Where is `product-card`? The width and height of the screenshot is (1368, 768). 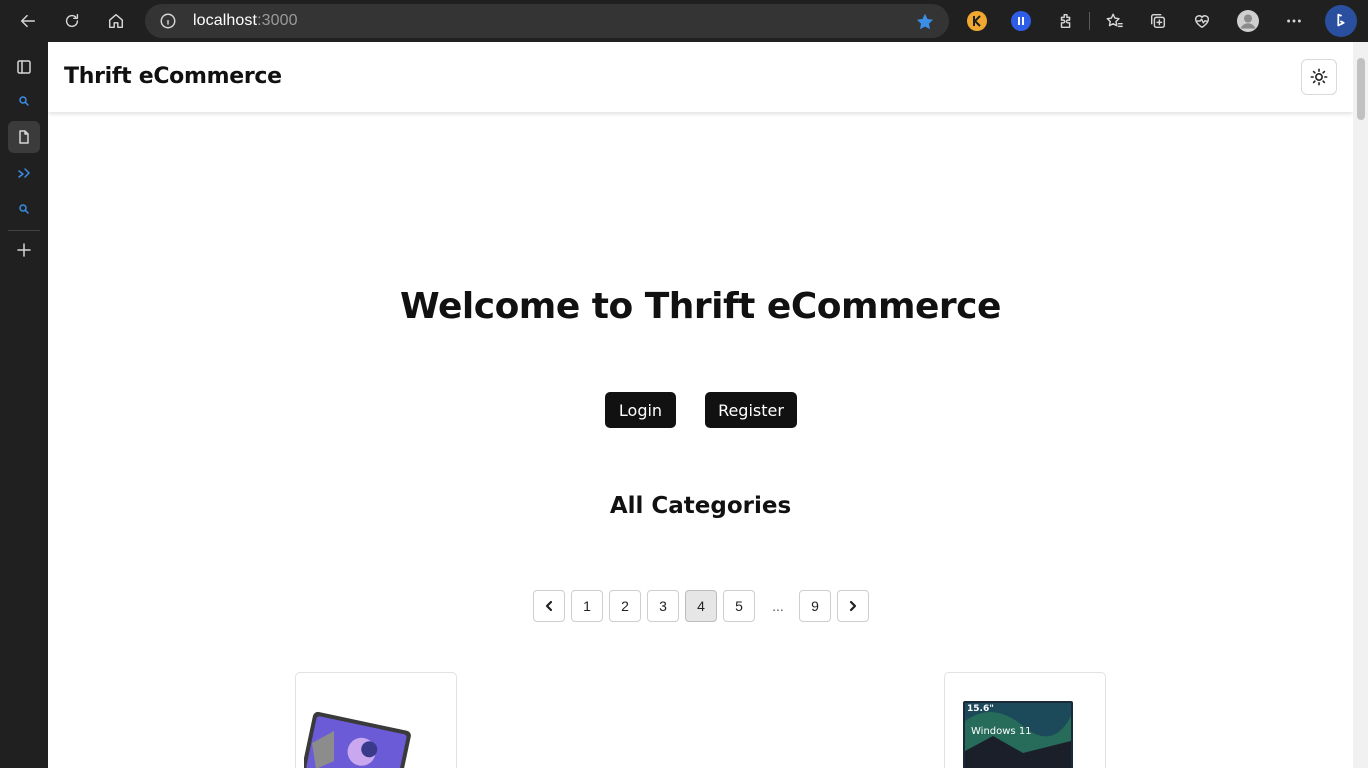 product-card is located at coordinates (376, 720).